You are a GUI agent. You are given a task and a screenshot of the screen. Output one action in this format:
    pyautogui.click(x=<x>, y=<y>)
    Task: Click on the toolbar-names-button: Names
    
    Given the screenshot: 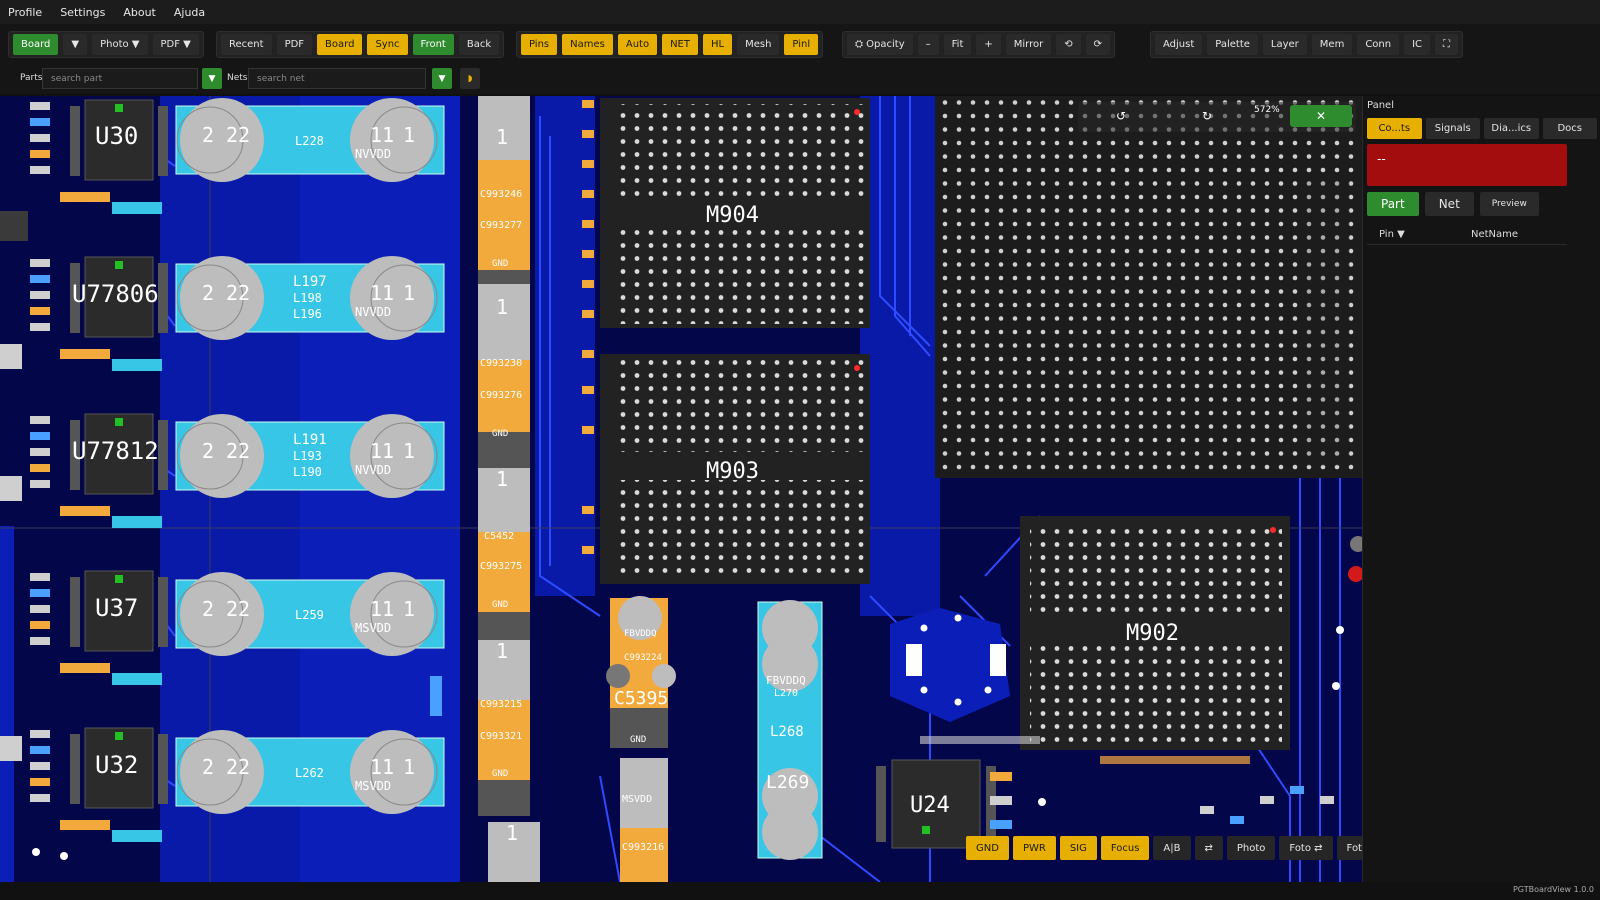 What is the action you would take?
    pyautogui.click(x=587, y=44)
    